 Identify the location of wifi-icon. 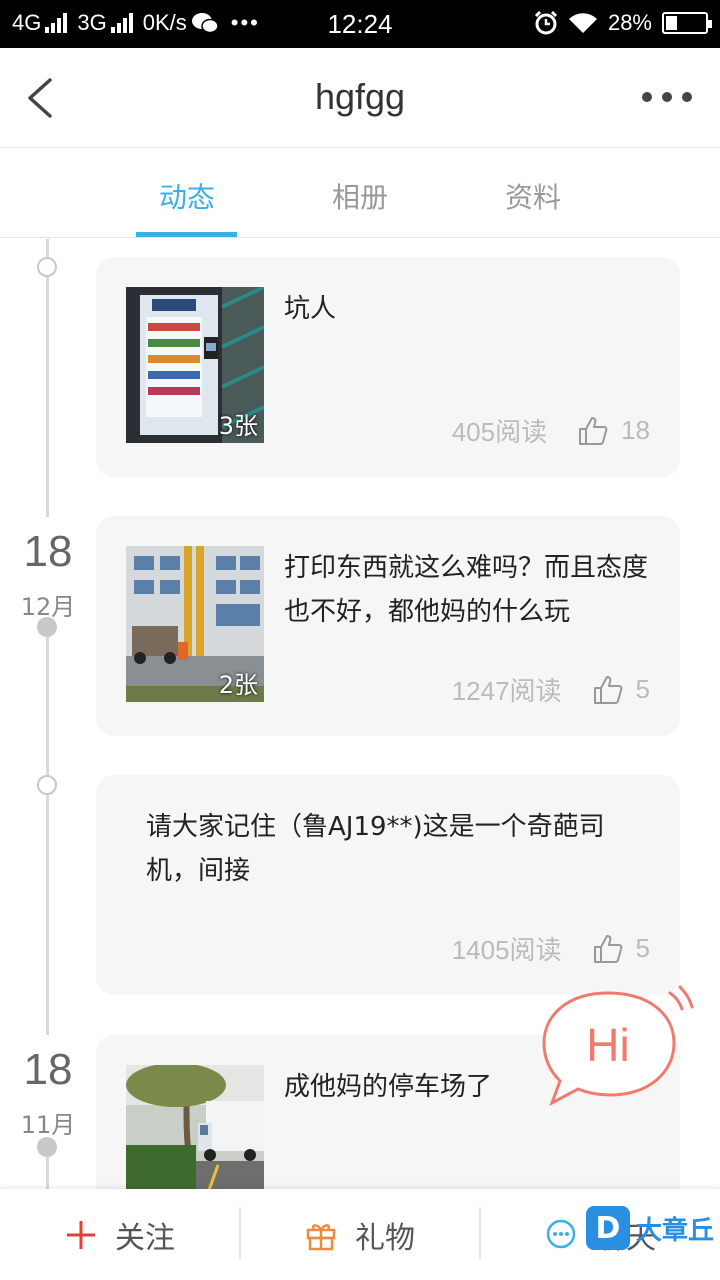
(582, 23).